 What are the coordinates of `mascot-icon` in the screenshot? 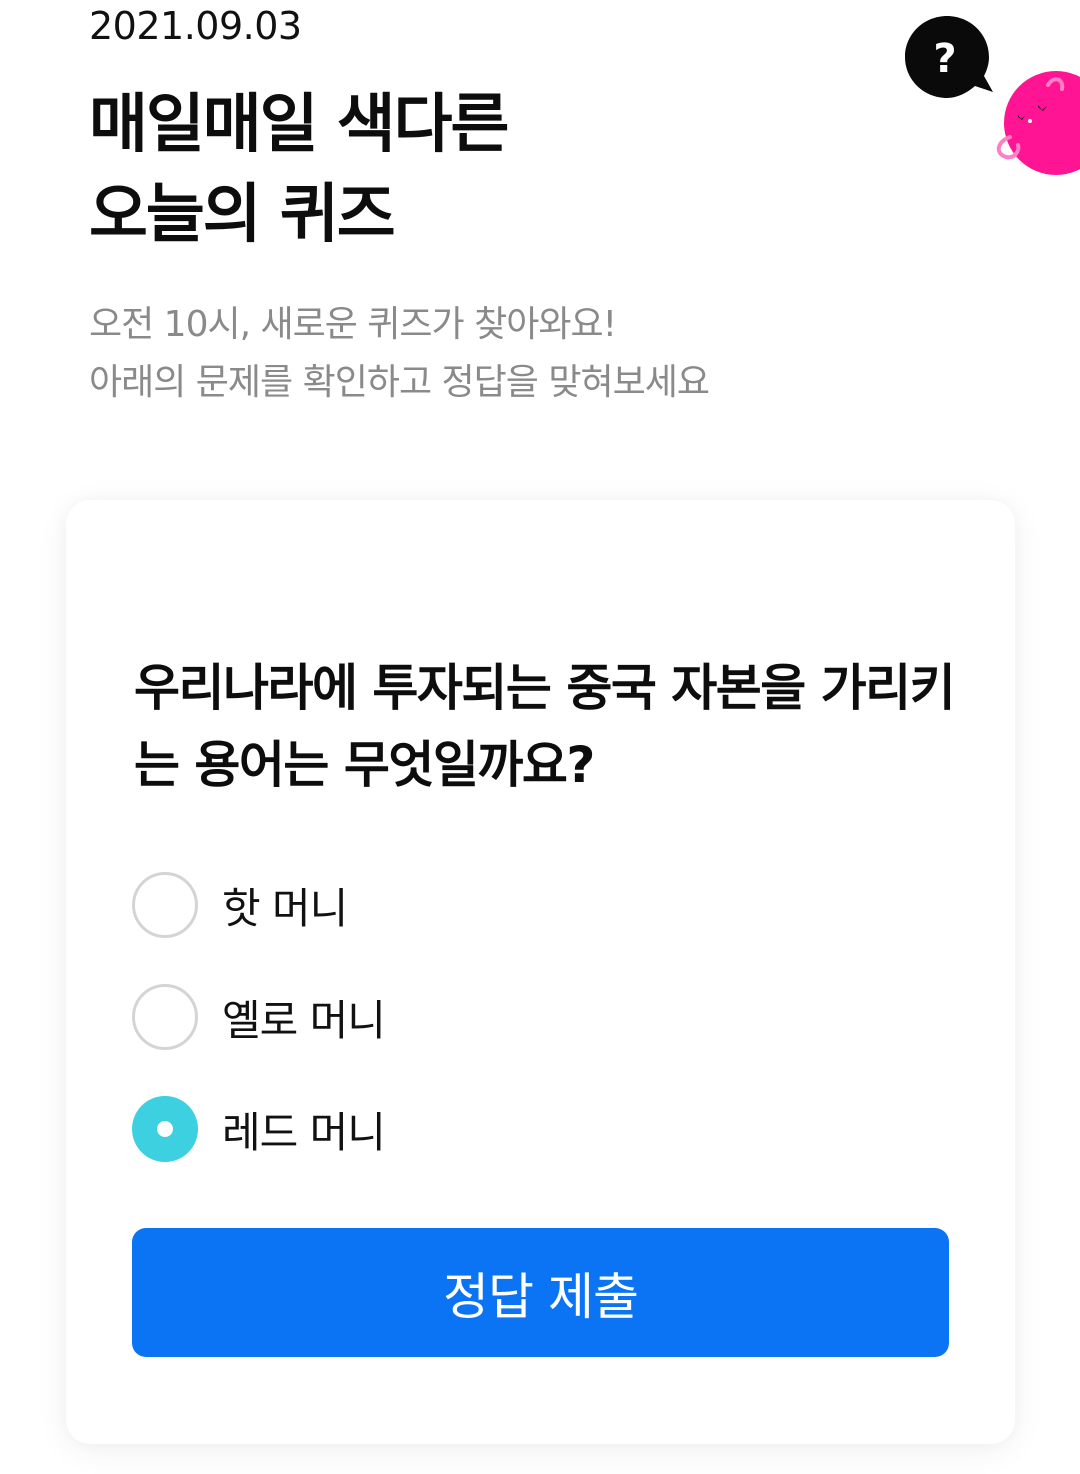 It's located at (1035, 125).